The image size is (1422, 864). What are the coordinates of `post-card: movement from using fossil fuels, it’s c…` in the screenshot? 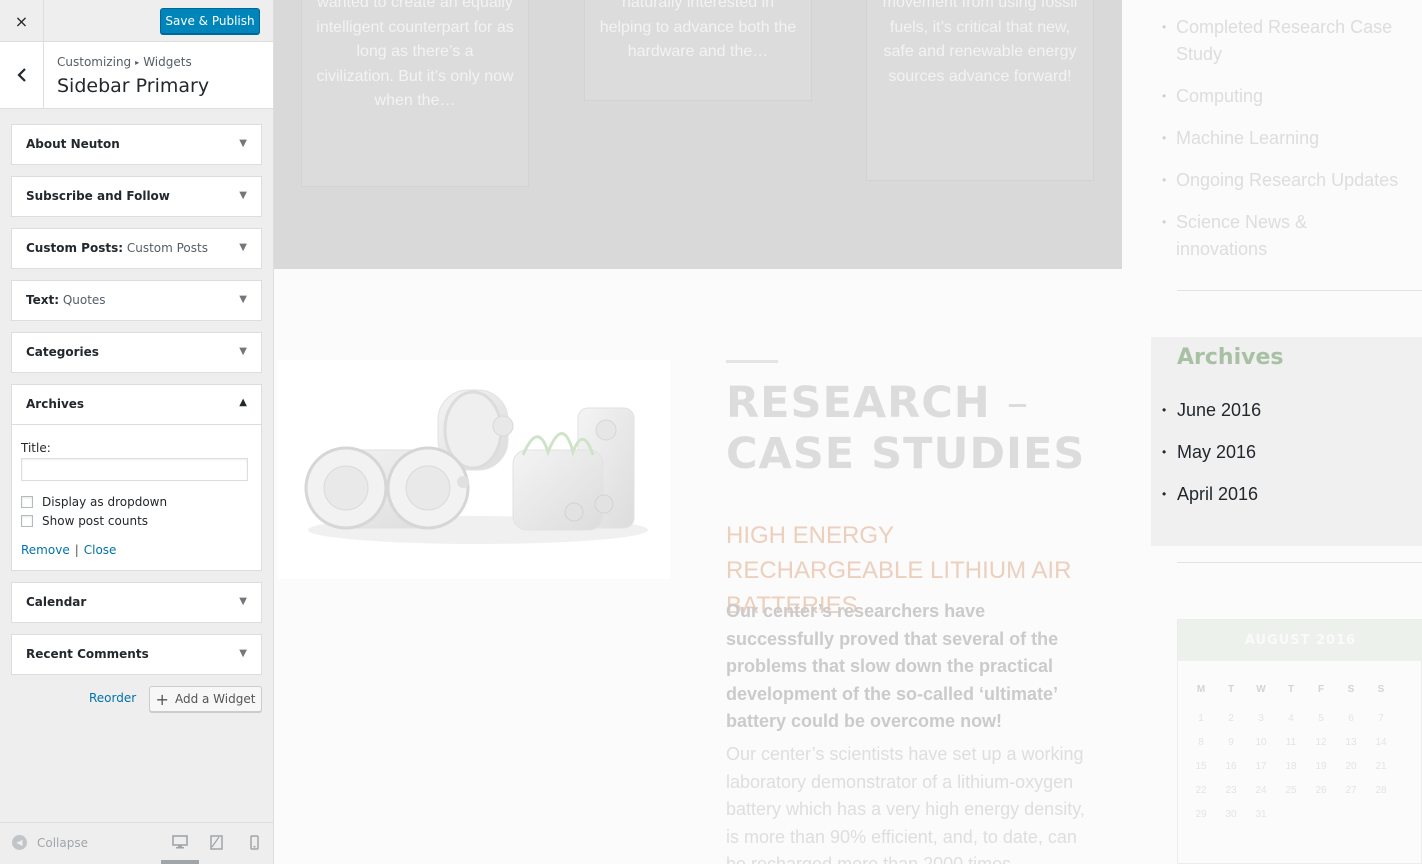 It's located at (980, 90).